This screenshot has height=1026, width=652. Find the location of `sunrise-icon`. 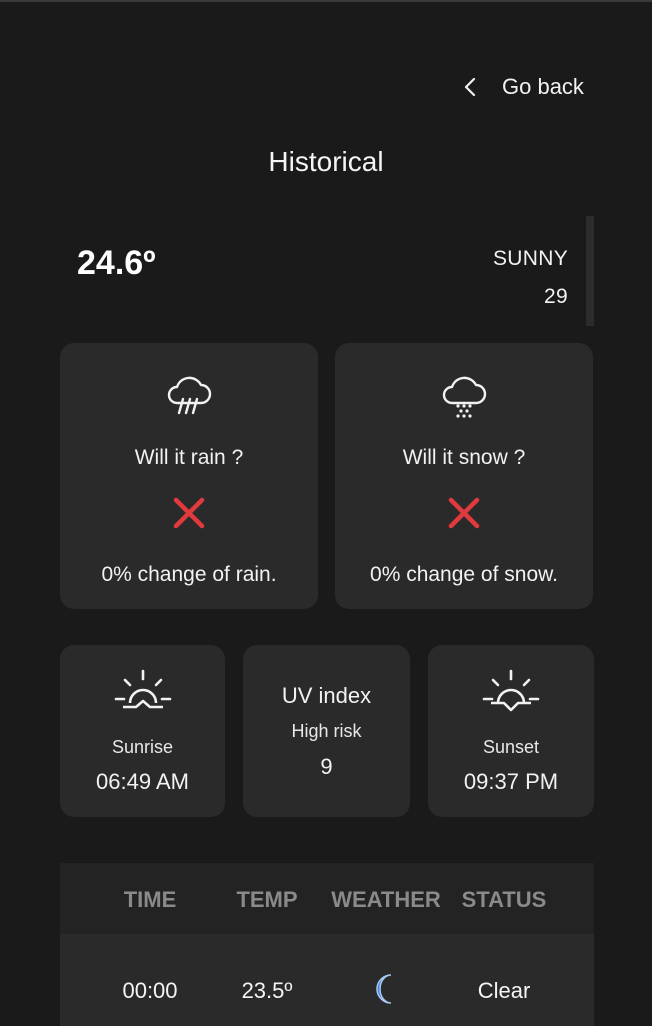

sunrise-icon is located at coordinates (143, 695).